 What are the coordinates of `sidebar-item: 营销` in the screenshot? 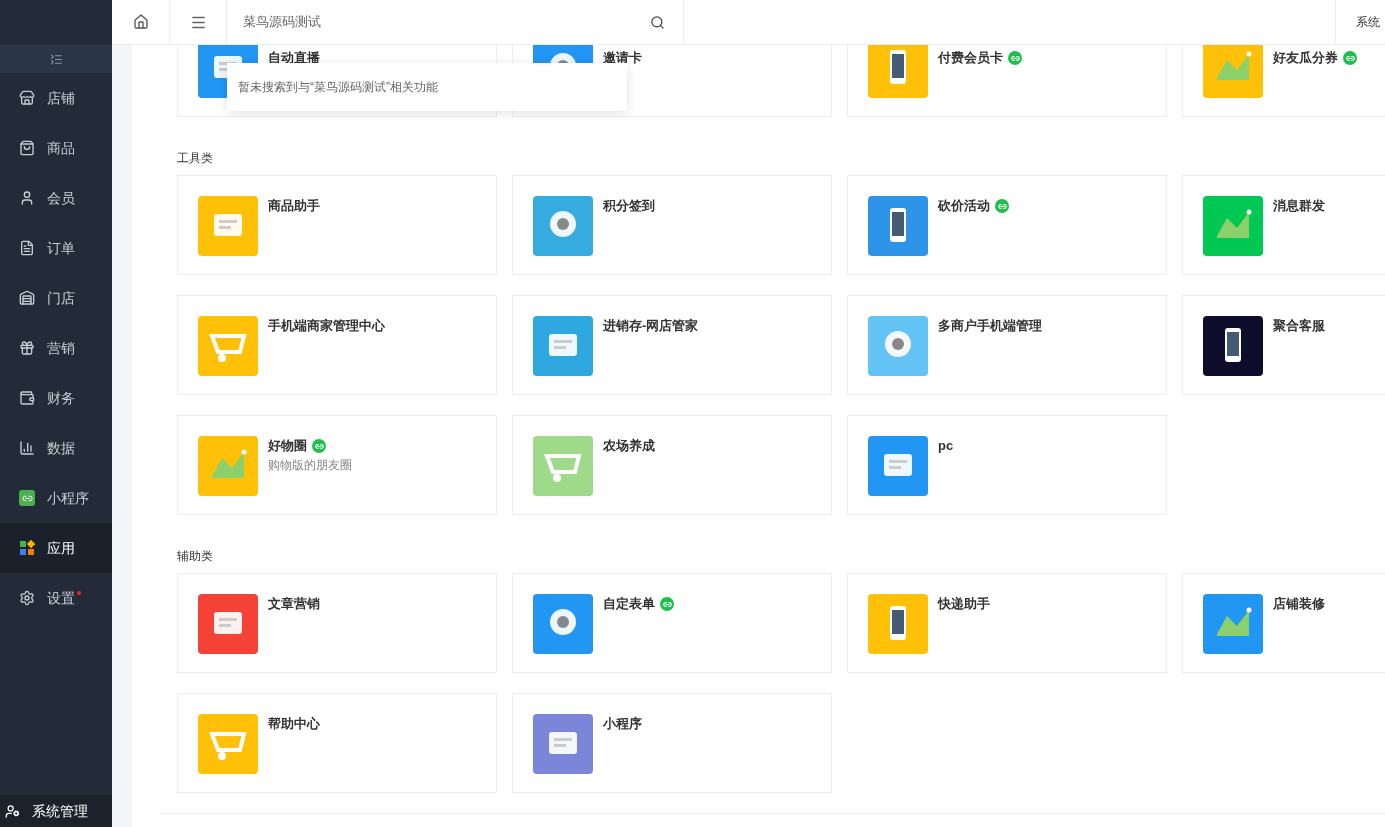 It's located at (56, 348).